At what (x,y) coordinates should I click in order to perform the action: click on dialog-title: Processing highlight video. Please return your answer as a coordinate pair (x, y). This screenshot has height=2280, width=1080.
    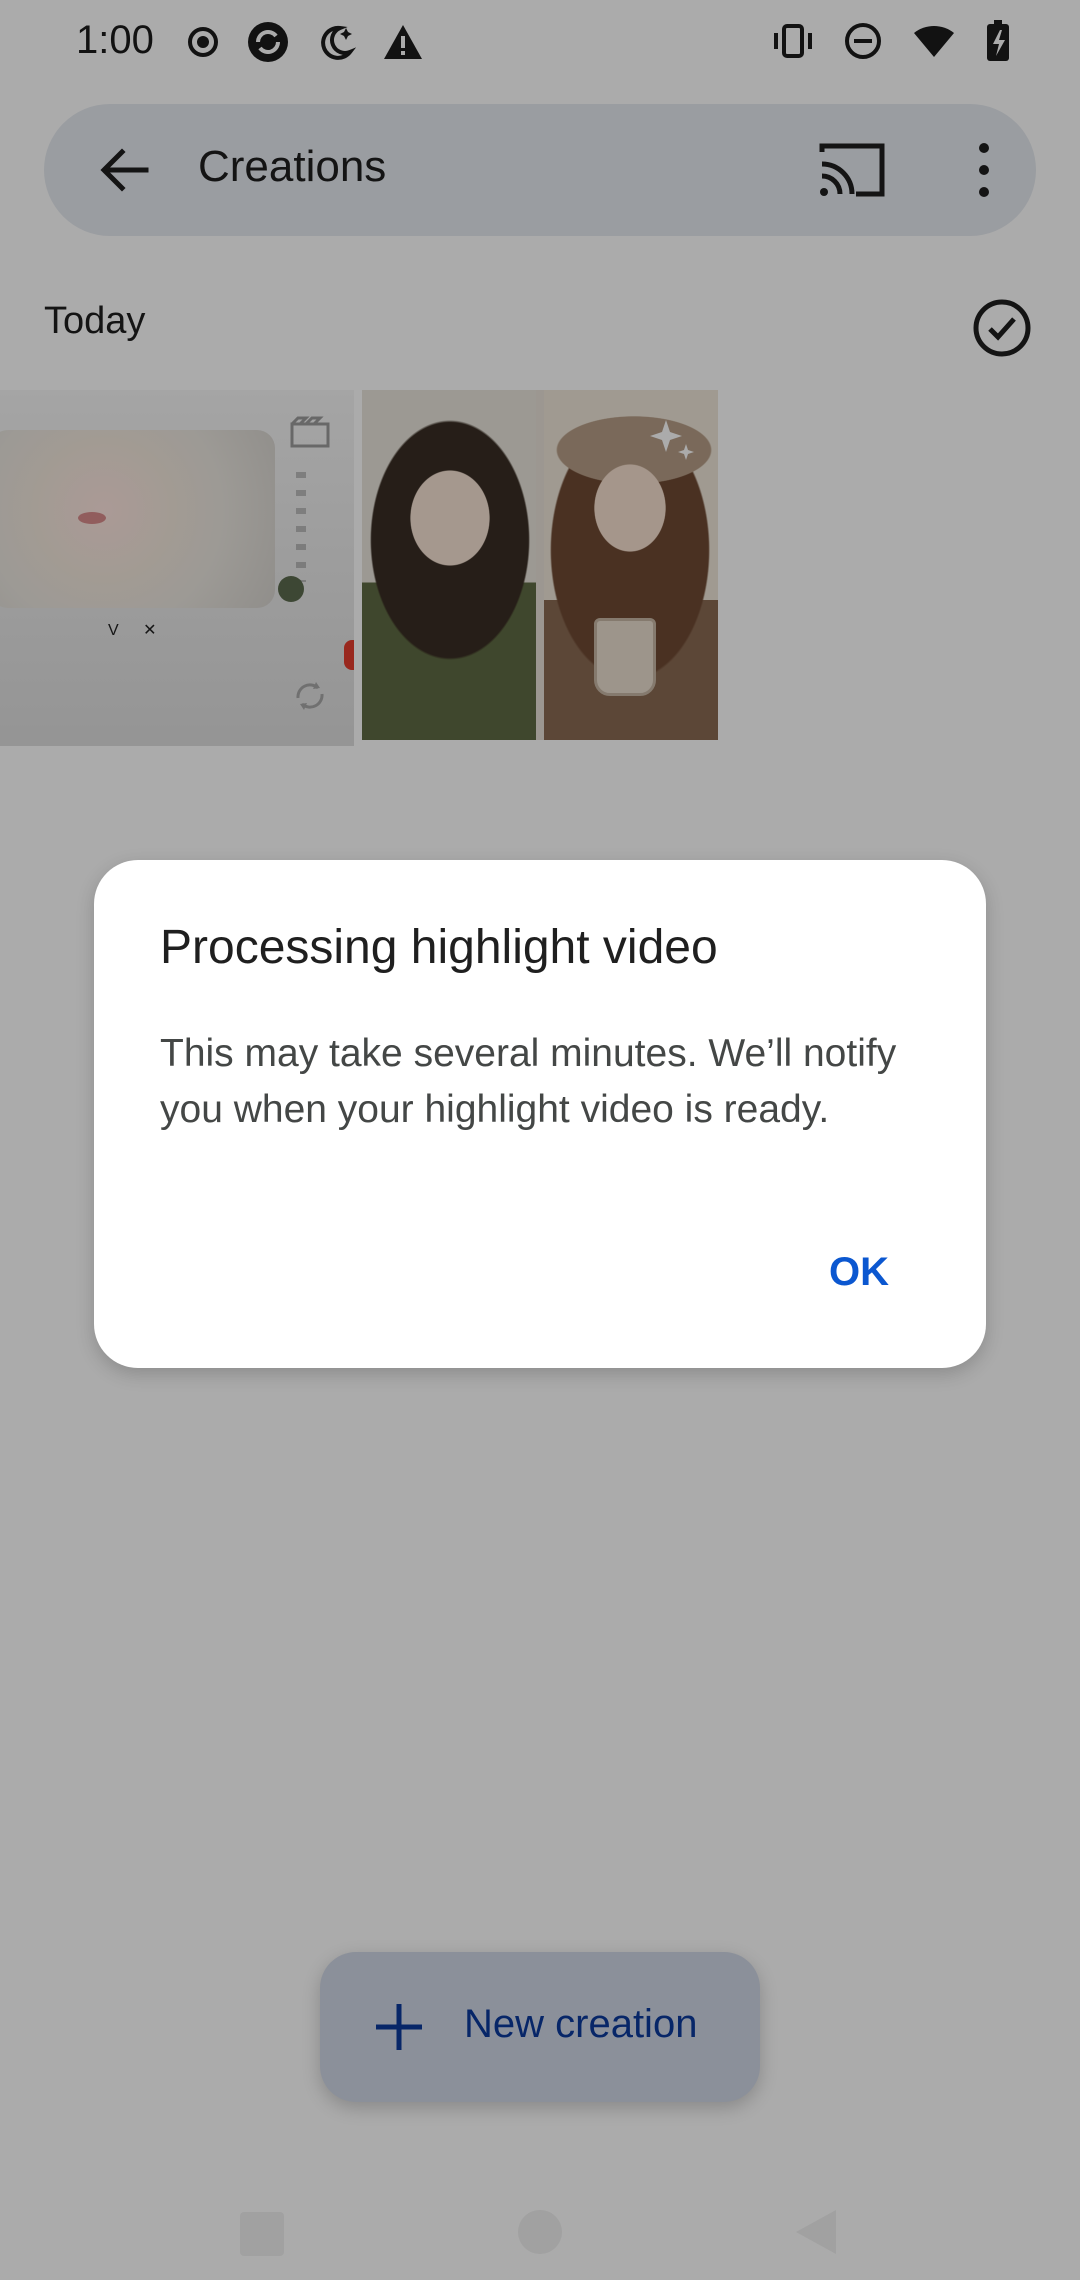
    Looking at the image, I should click on (439, 947).